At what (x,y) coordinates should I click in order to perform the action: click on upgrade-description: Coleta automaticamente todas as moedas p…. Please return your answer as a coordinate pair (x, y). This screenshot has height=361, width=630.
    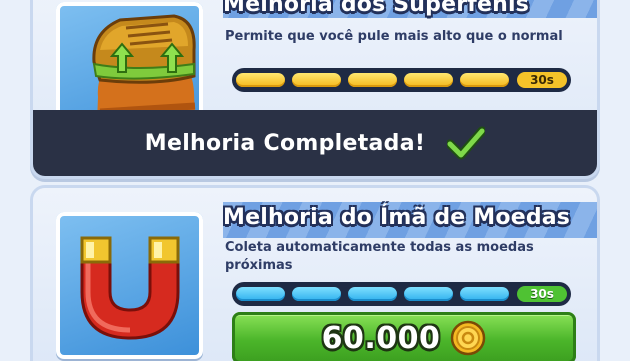
    Looking at the image, I should click on (379, 256).